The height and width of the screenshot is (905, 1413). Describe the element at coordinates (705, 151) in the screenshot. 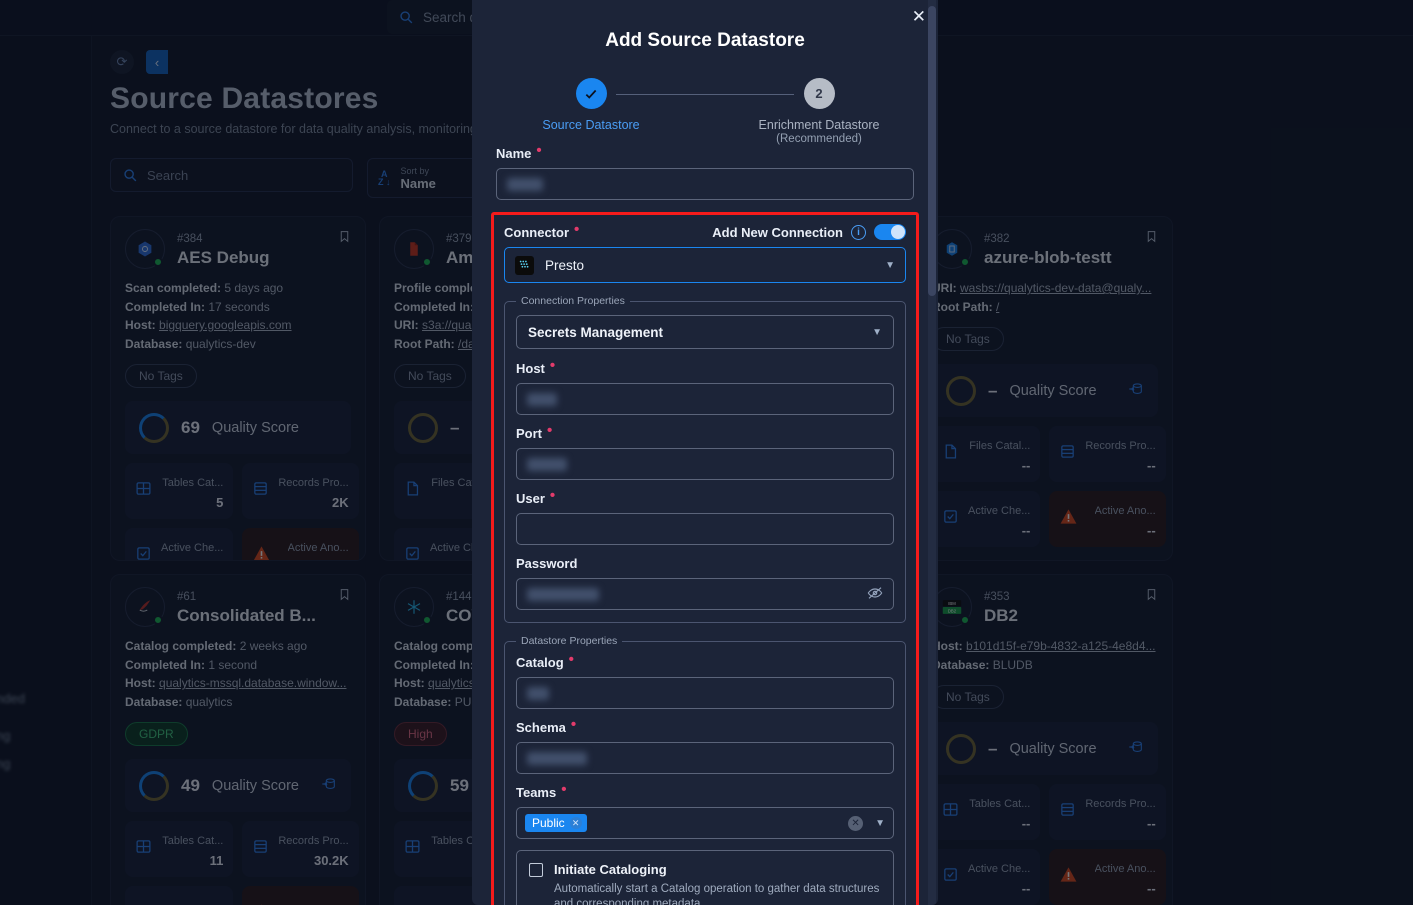

I see `name-label: Name •` at that location.